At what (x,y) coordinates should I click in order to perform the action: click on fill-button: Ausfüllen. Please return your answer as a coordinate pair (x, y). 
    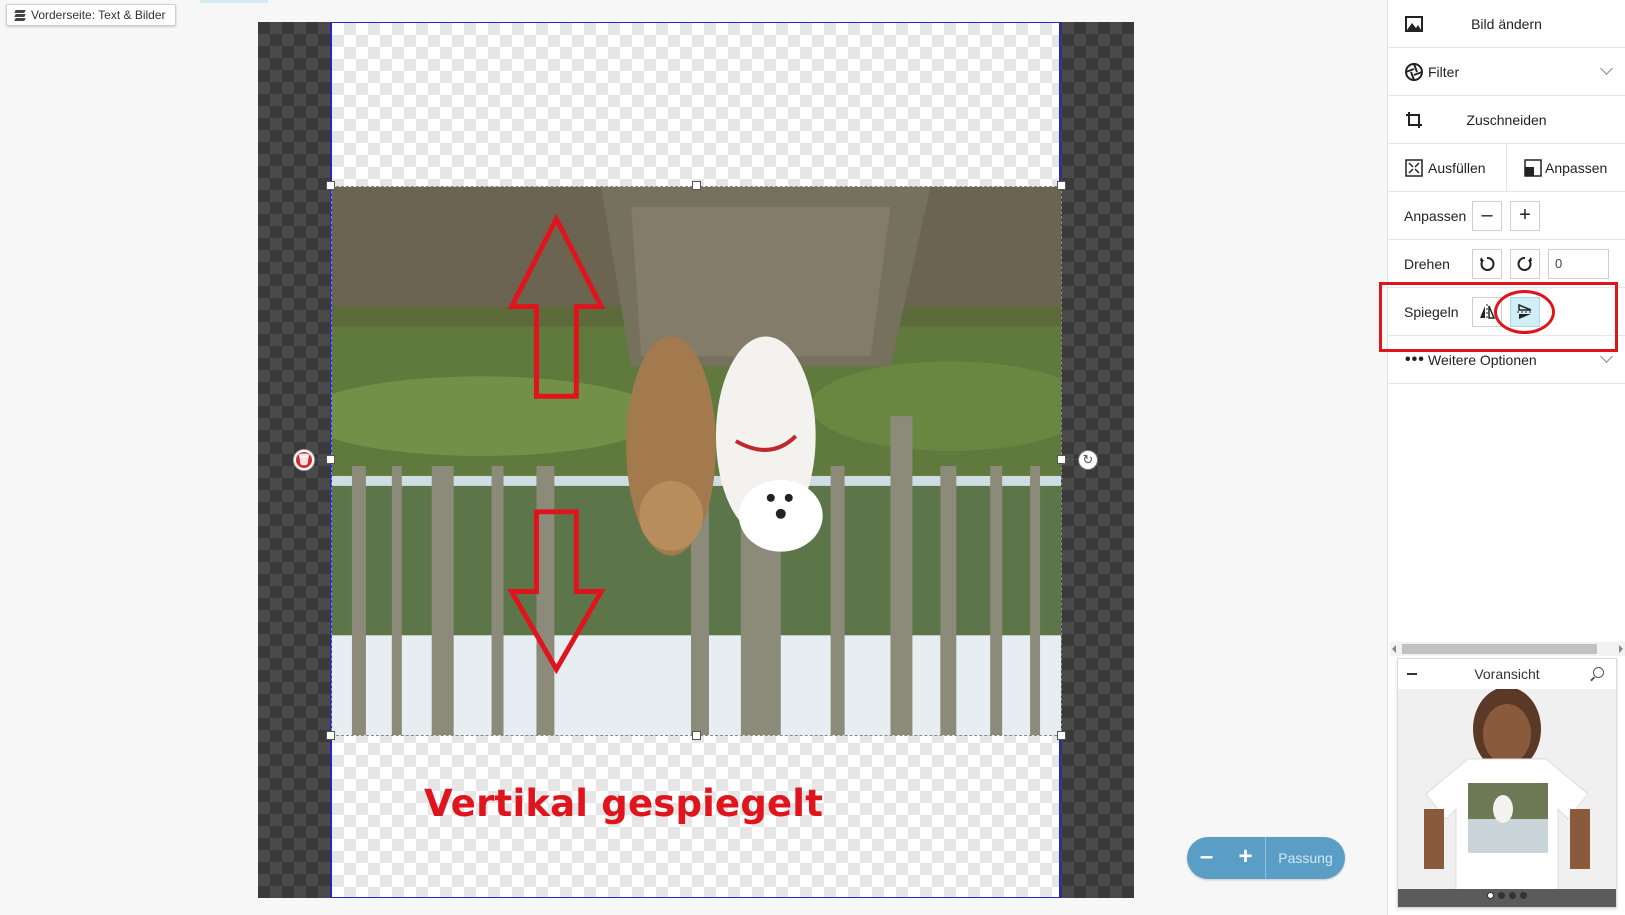
    Looking at the image, I should click on (1447, 167).